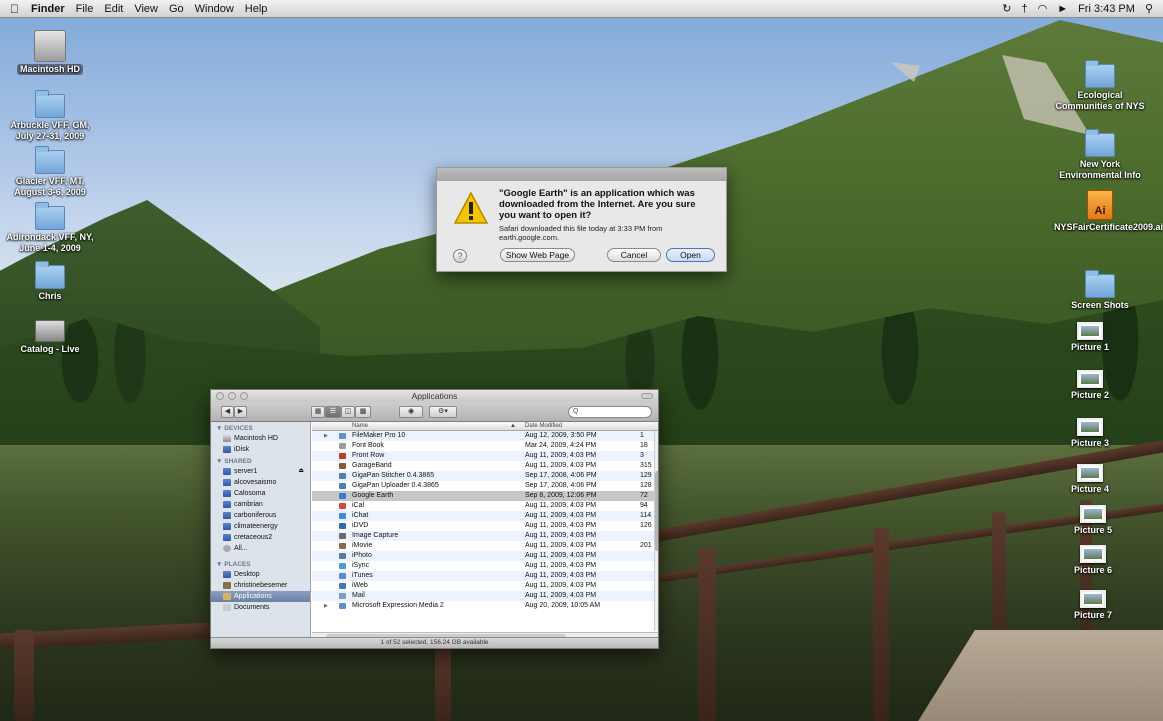 The height and width of the screenshot is (721, 1163). I want to click on icon-view-button: ▦, so click(318, 412).